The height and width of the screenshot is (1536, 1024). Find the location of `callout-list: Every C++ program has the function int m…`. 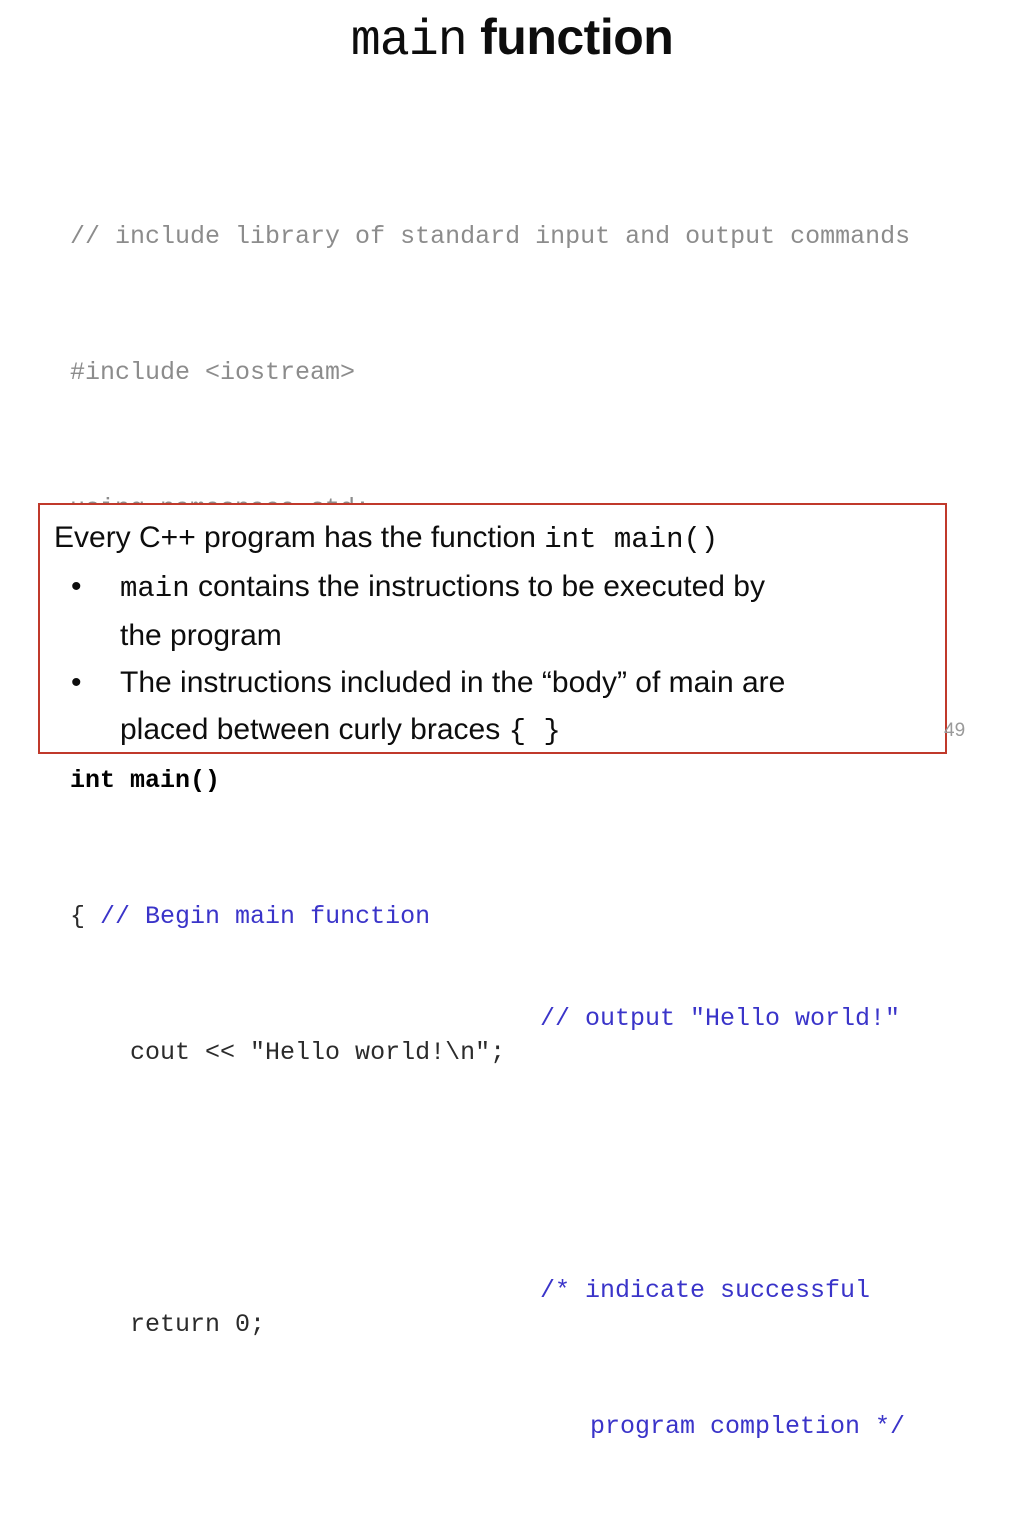

callout-list: Every C++ program has the function int m… is located at coordinates (499, 634).